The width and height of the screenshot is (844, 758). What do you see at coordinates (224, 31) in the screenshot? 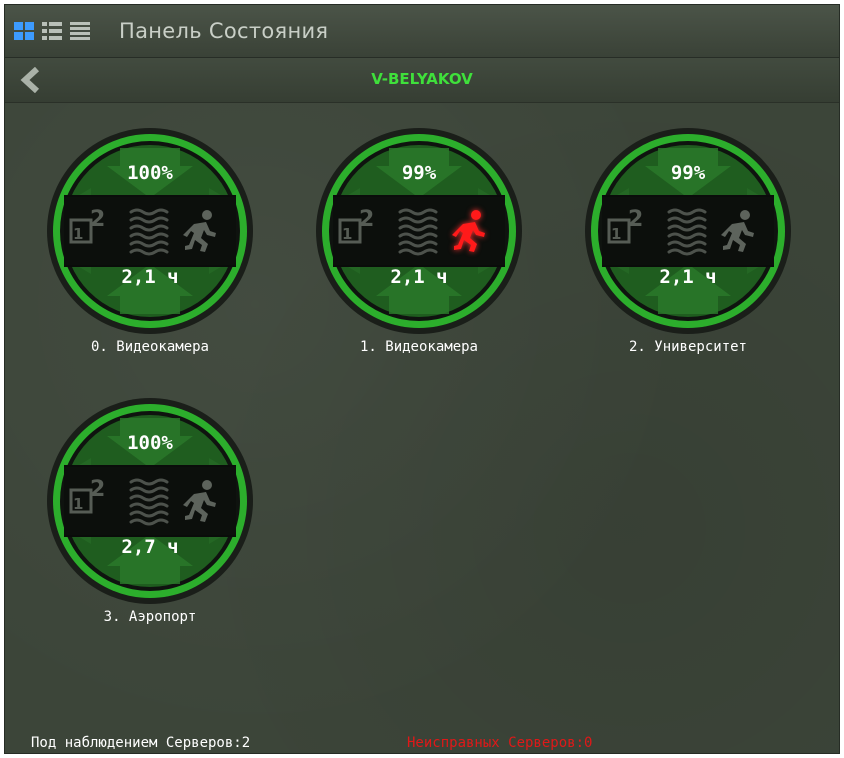
I see `panel-title: Панель Состояния` at bounding box center [224, 31].